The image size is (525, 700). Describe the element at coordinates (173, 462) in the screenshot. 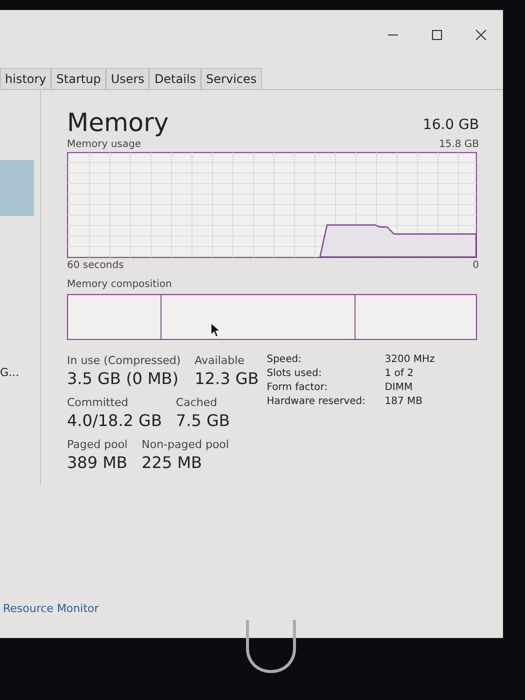

I see `stat-value: 225 MB` at that location.